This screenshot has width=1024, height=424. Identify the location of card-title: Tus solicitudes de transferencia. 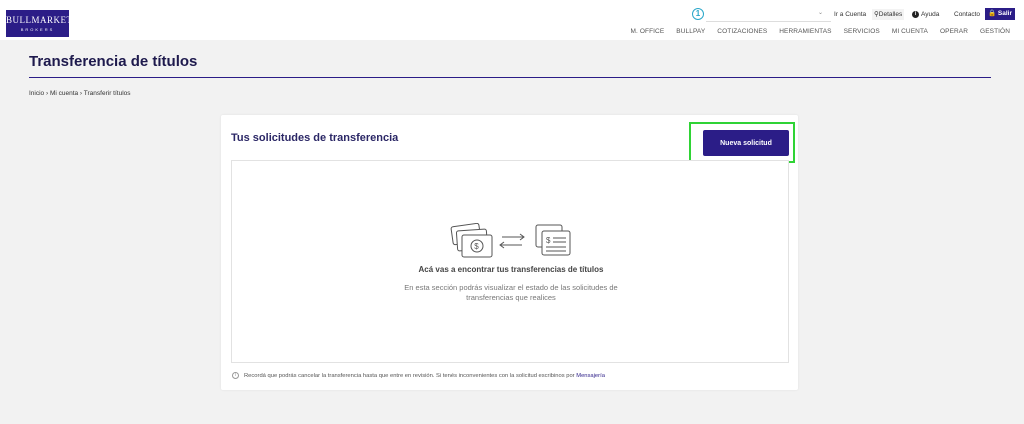
(315, 138).